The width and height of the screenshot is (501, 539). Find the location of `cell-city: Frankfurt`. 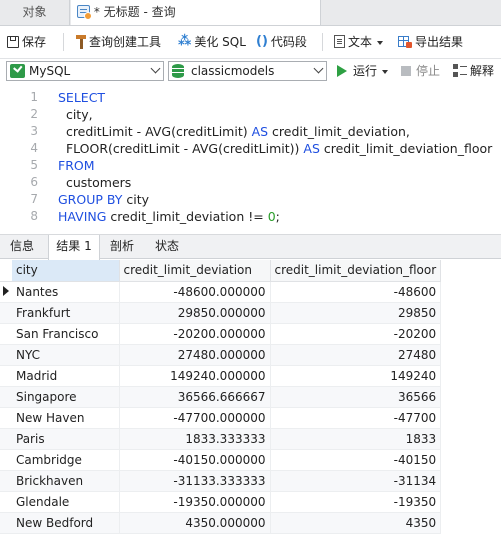

cell-city: Frankfurt is located at coordinates (66, 313).